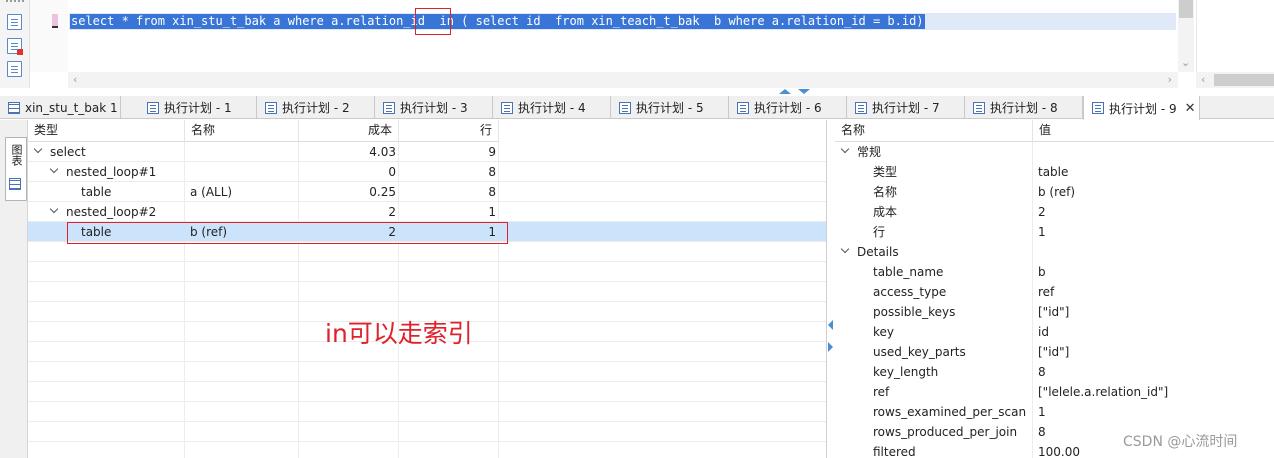 The height and width of the screenshot is (458, 1274). Describe the element at coordinates (1054, 252) in the screenshot. I see `group-details: Details` at that location.